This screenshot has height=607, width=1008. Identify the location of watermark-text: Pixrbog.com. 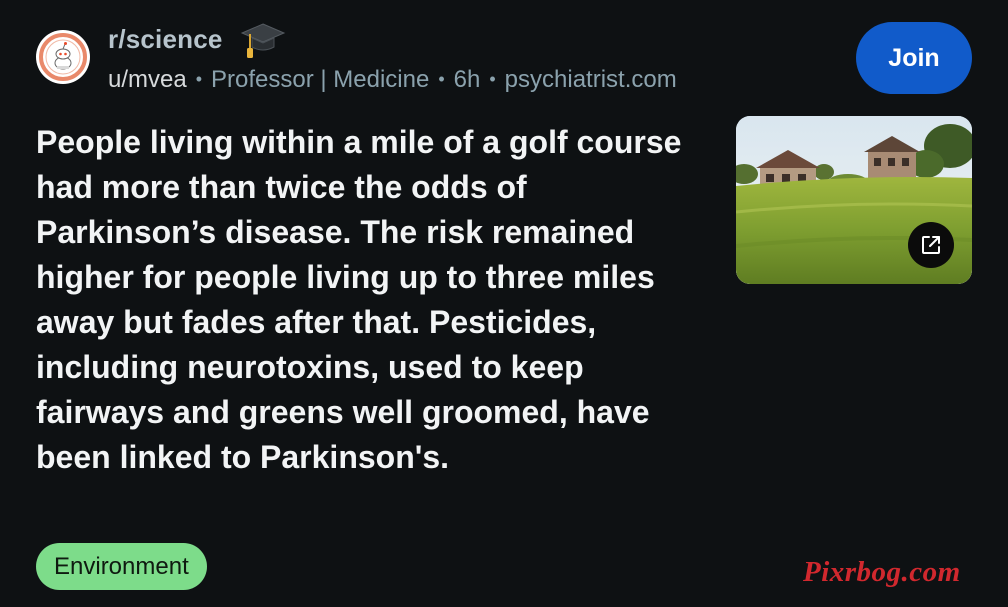
(882, 572).